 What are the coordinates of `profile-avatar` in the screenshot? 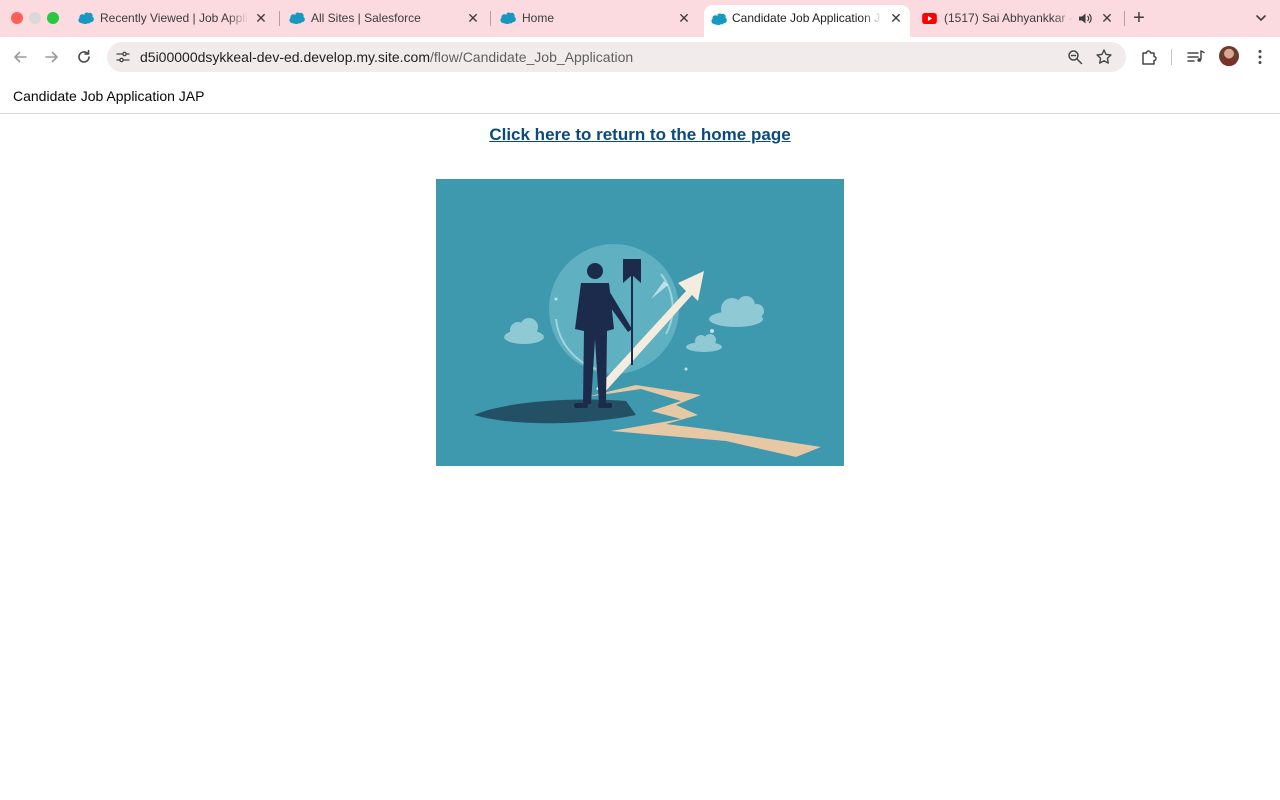 It's located at (1229, 56).